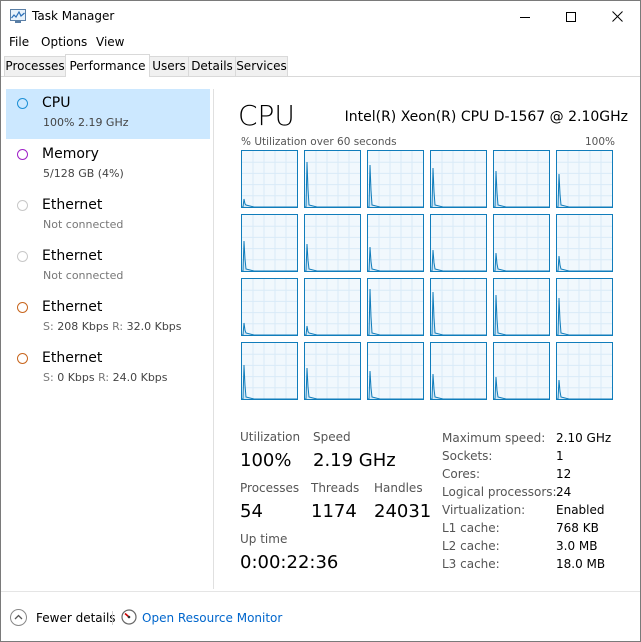 The width and height of the screenshot is (641, 642). What do you see at coordinates (212, 66) in the screenshot?
I see `tab-details: Details` at bounding box center [212, 66].